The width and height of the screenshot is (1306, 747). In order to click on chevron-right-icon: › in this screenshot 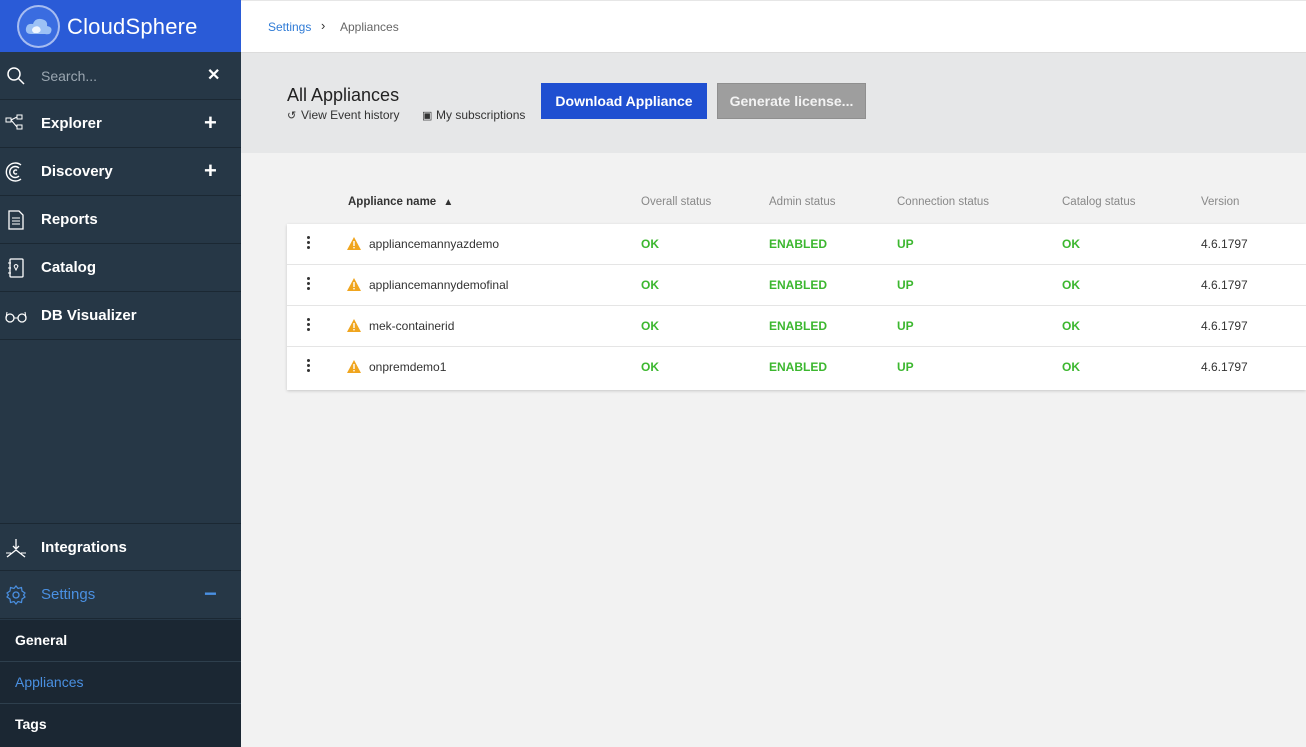, I will do `click(323, 25)`.